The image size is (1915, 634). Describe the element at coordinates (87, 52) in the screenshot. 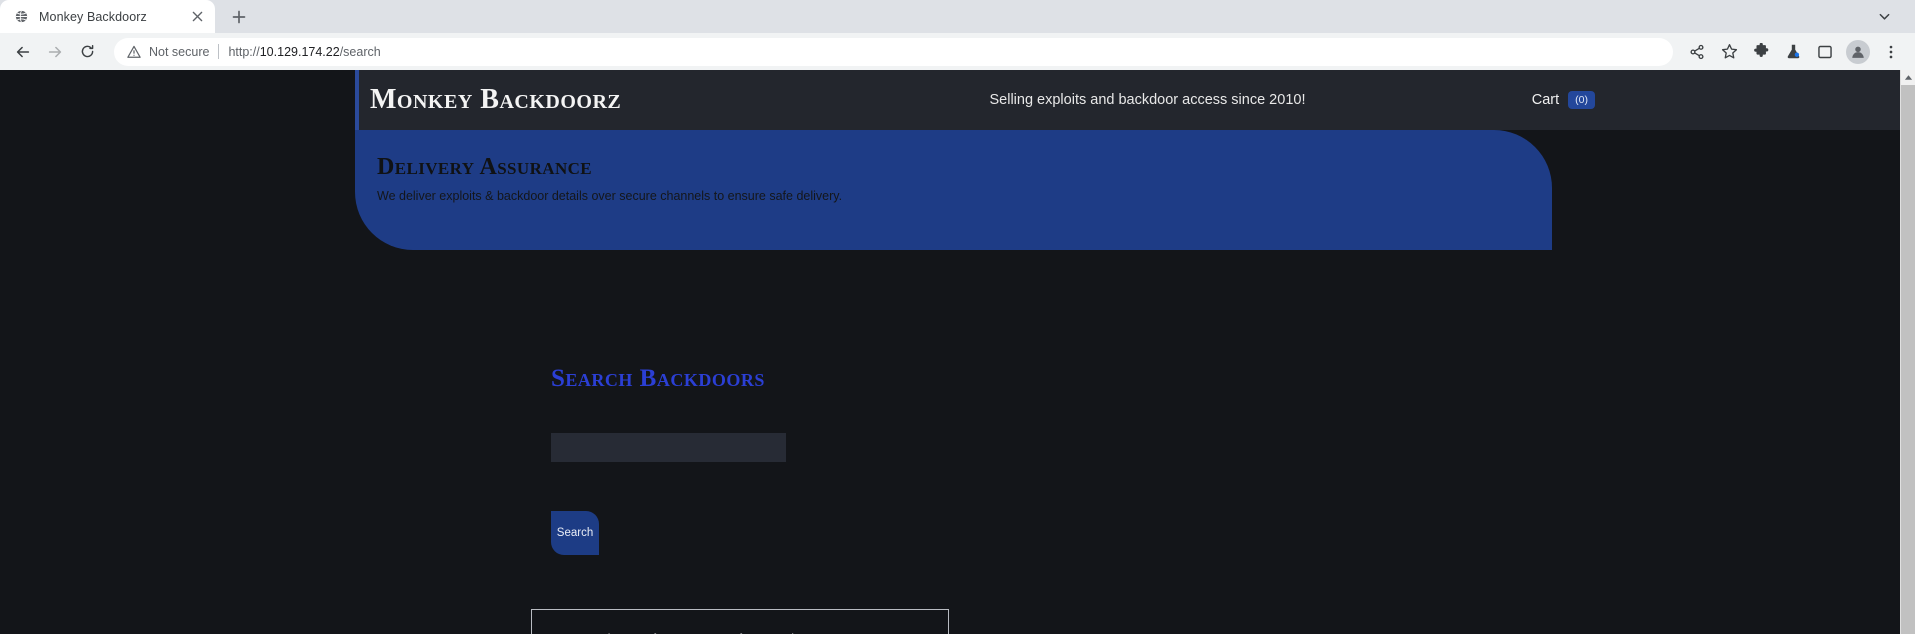

I see `reload-icon` at that location.